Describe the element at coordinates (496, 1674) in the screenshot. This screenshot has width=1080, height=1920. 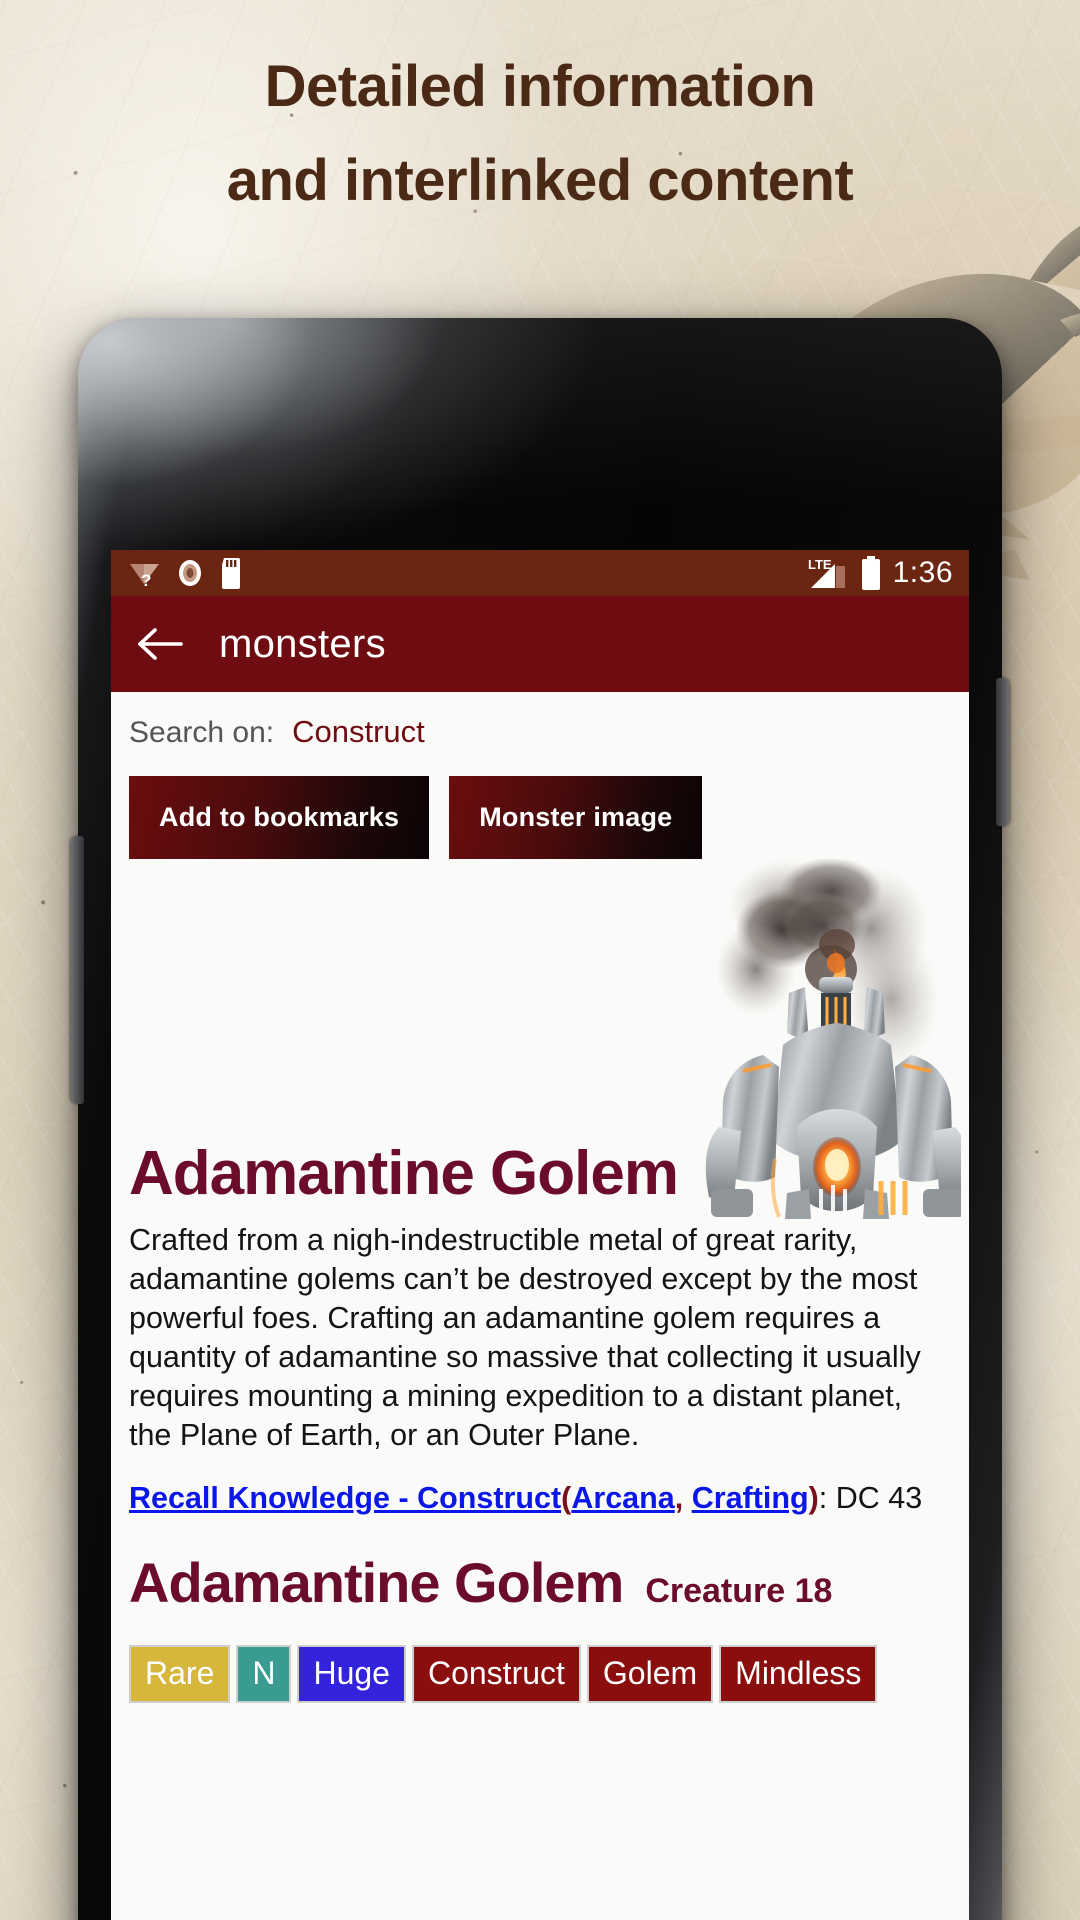
I see `trait-tag: Construct` at that location.